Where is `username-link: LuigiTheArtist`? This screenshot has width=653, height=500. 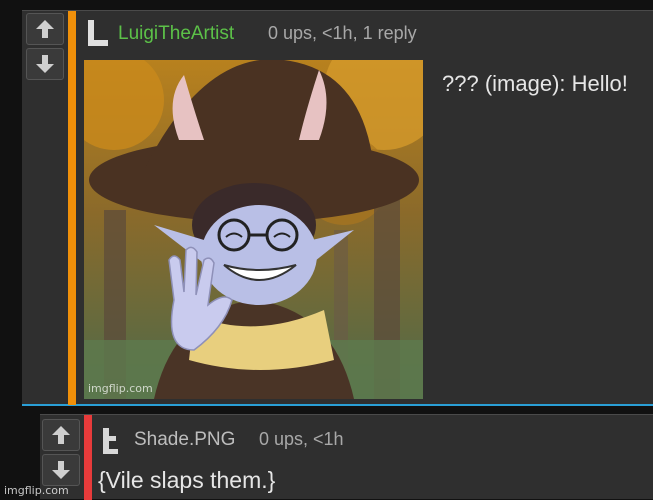 username-link: LuigiTheArtist is located at coordinates (176, 34).